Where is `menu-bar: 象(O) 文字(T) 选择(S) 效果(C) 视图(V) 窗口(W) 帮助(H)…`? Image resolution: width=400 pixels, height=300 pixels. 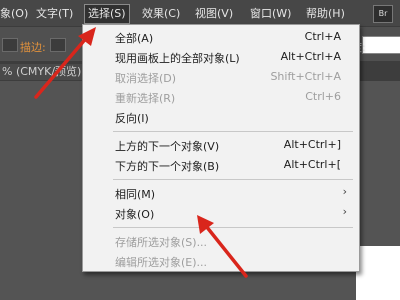 menu-bar: 象(O) 文字(T) 选择(S) 效果(C) 视图(V) 窗口(W) 帮助(H)… is located at coordinates (200, 13).